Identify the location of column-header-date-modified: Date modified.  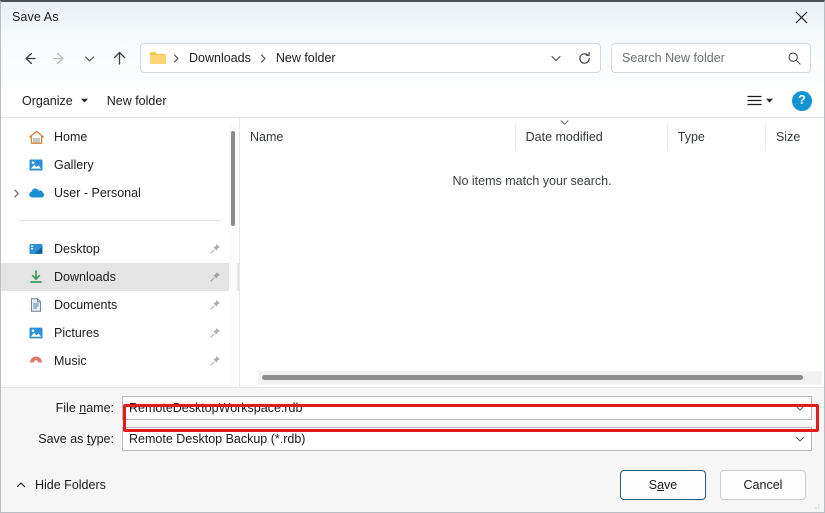
(590, 135).